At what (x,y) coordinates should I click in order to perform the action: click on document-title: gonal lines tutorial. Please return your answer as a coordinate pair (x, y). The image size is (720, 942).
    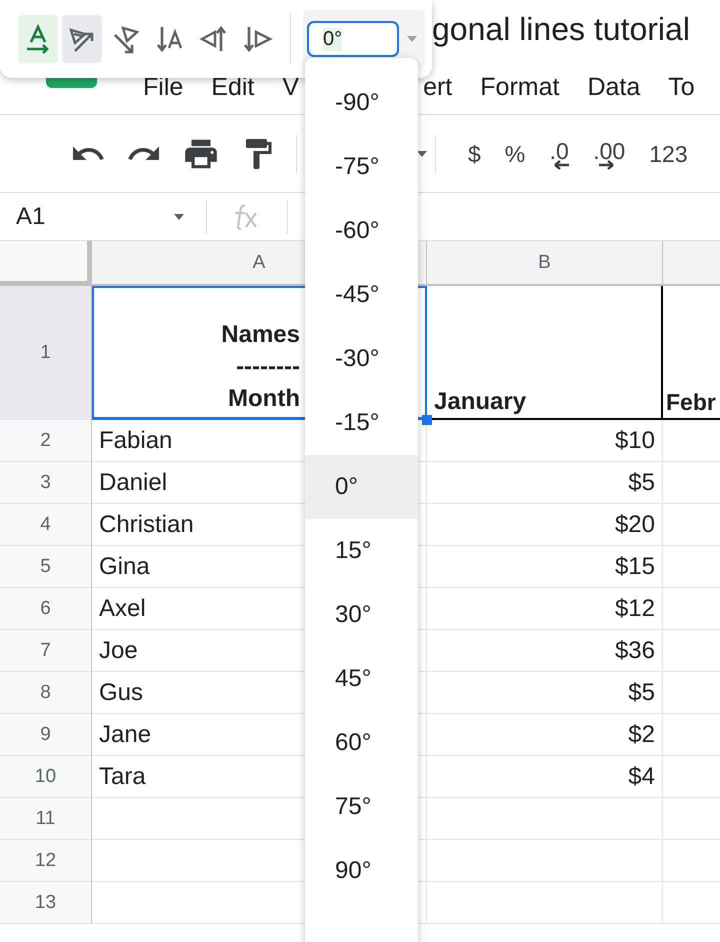
    Looking at the image, I should click on (561, 29).